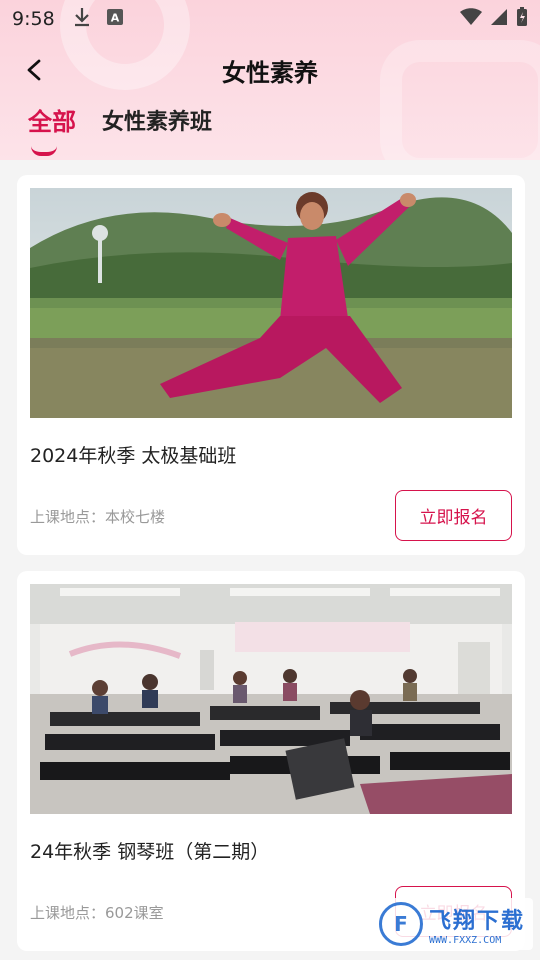  I want to click on watermark-logo: F, so click(401, 924).